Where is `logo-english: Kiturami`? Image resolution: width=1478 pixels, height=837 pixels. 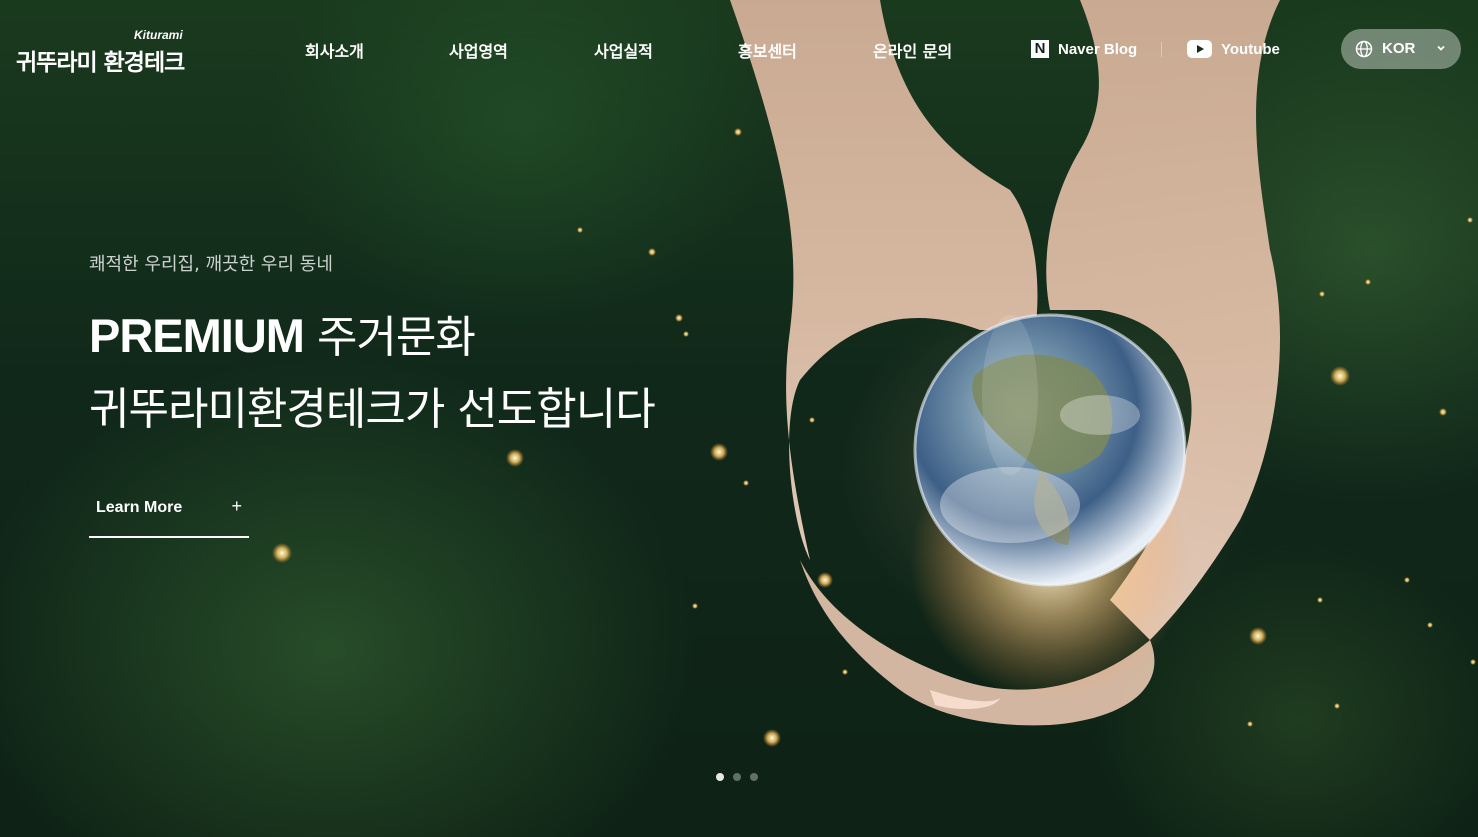
logo-english: Kiturami is located at coordinates (158, 35).